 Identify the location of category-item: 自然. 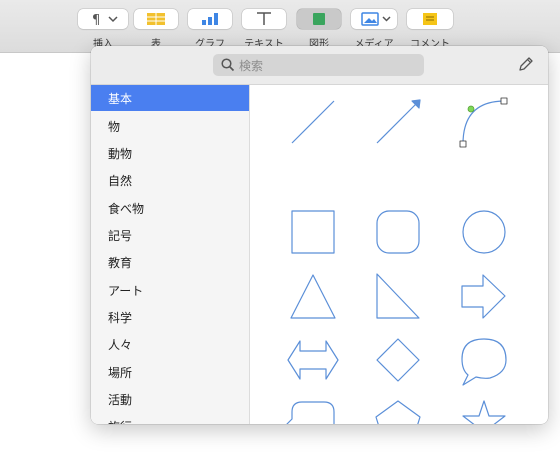
(170, 180).